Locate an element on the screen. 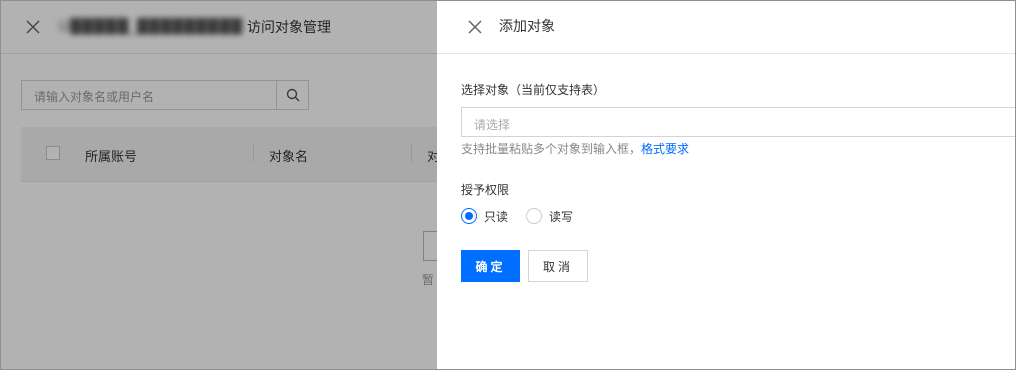  drawer-header: 添加对象 is located at coordinates (726, 27).